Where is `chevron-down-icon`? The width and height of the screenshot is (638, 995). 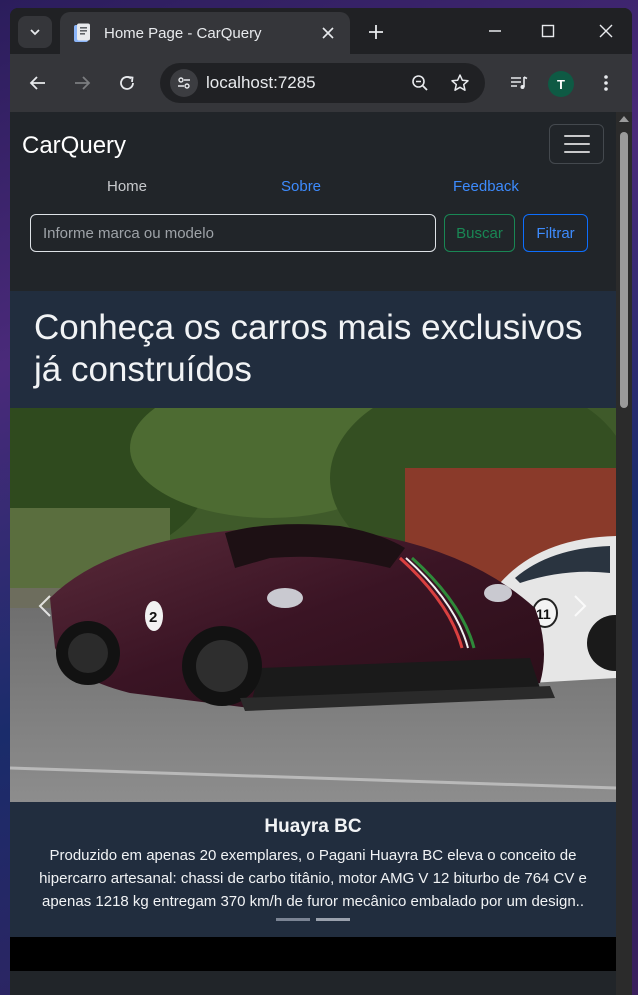 chevron-down-icon is located at coordinates (35, 32).